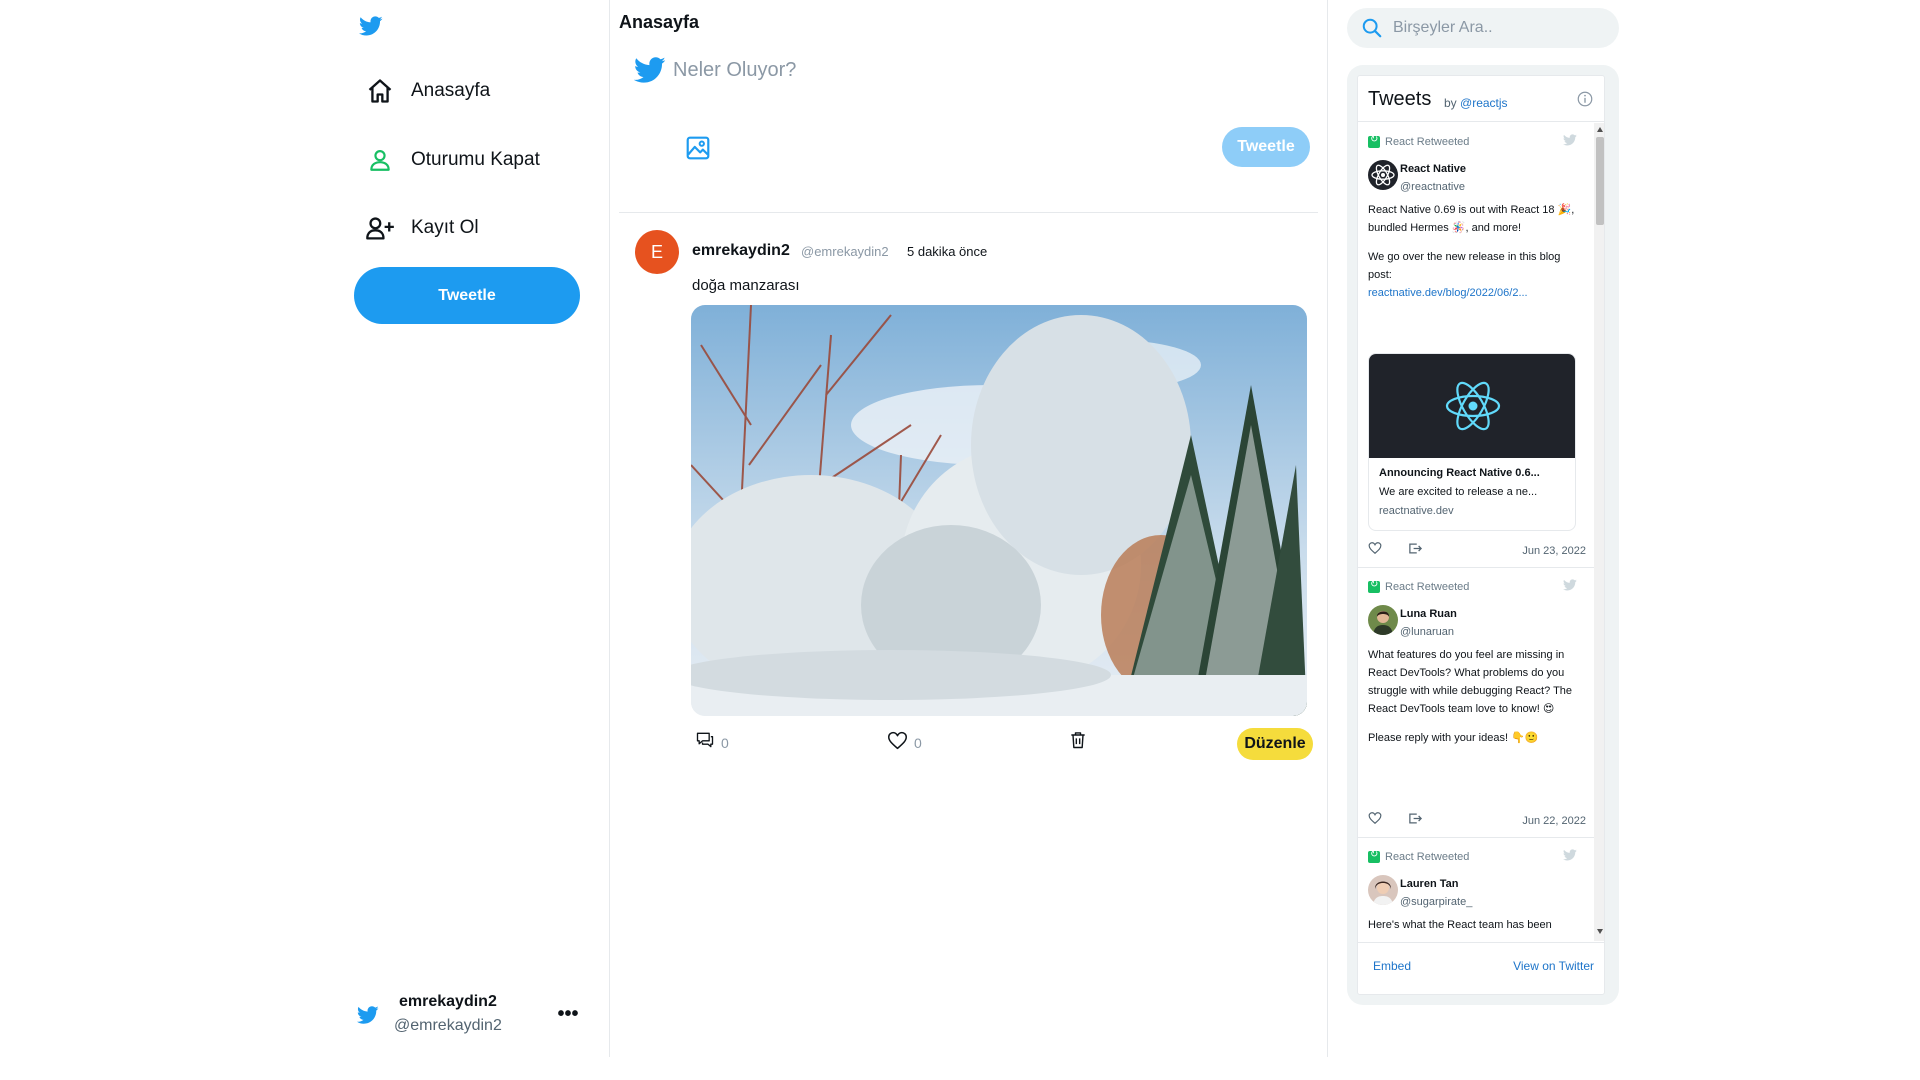 This screenshot has width=1920, height=1080. Describe the element at coordinates (746, 285) in the screenshot. I see `post-text: doğa manzarası` at that location.